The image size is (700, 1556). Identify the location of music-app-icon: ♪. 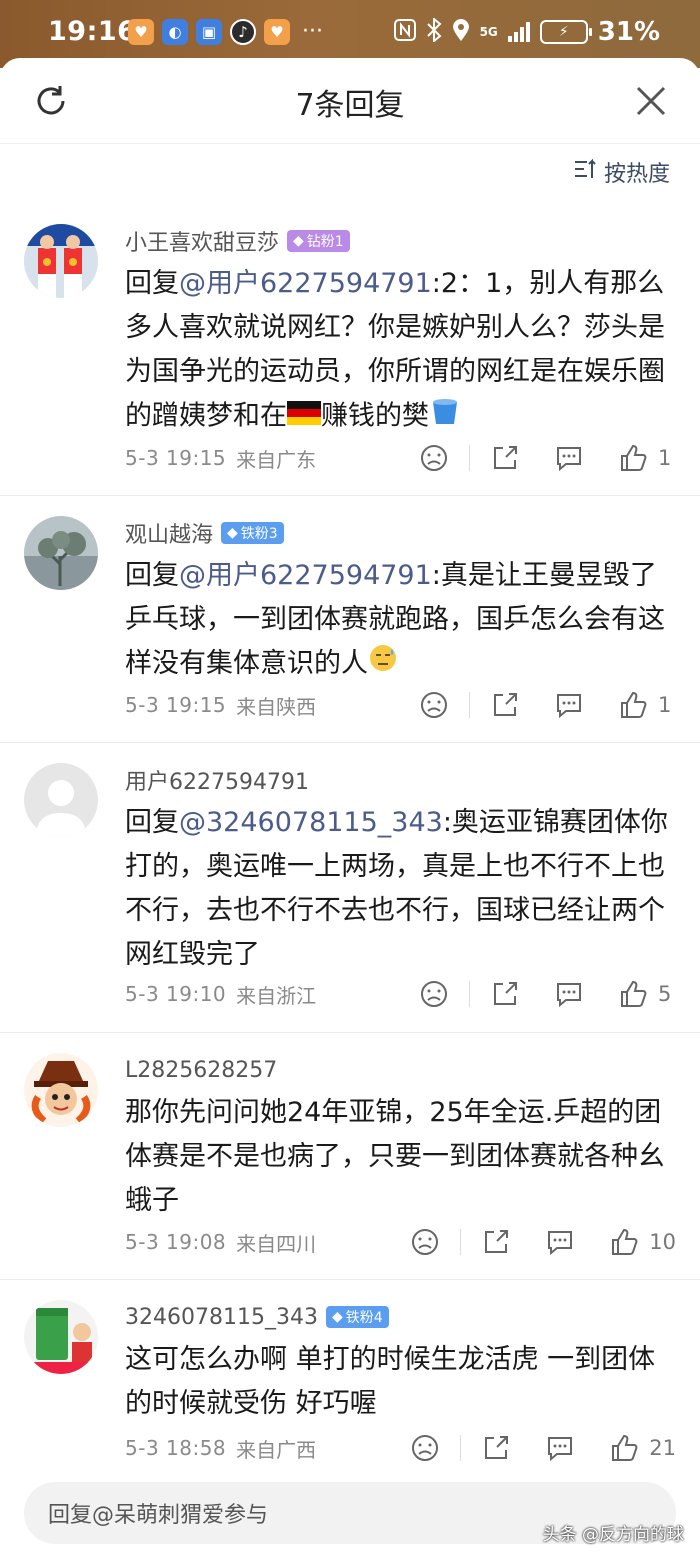
(243, 32).